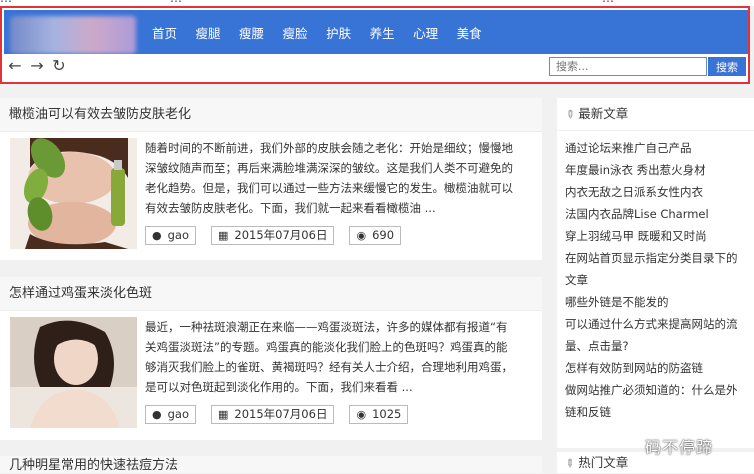 The height and width of the screenshot is (474, 754). What do you see at coordinates (37, 66) in the screenshot?
I see `forward-arrow-icon: →` at bounding box center [37, 66].